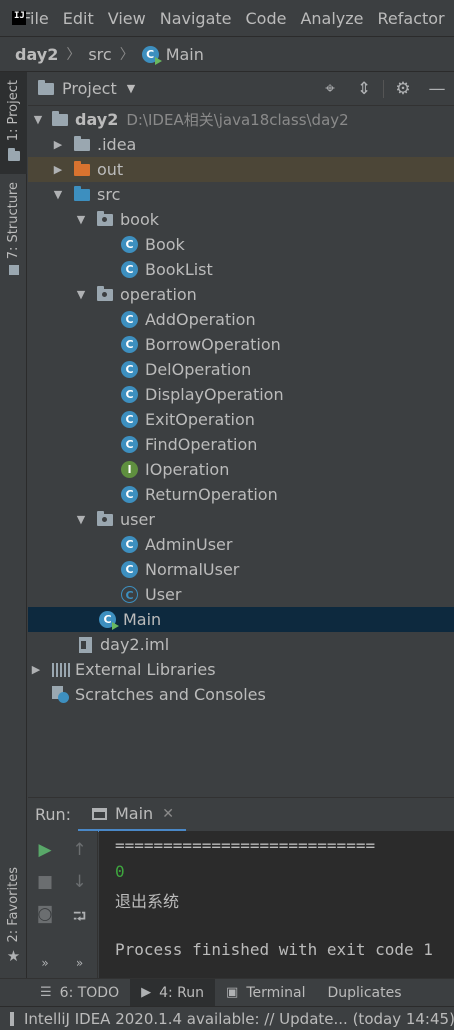 The width and height of the screenshot is (454, 1030). What do you see at coordinates (60, 118) in the screenshot?
I see `module-folder-icon` at bounding box center [60, 118].